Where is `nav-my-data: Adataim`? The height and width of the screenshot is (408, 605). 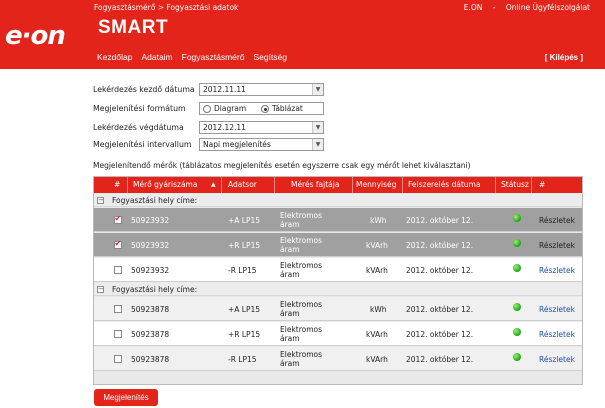 nav-my-data: Adataim is located at coordinates (156, 57).